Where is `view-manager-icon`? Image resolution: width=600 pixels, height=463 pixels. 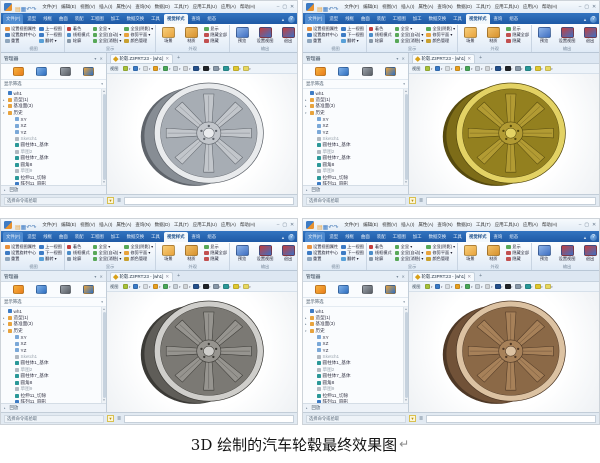 view-manager-icon is located at coordinates (65, 71).